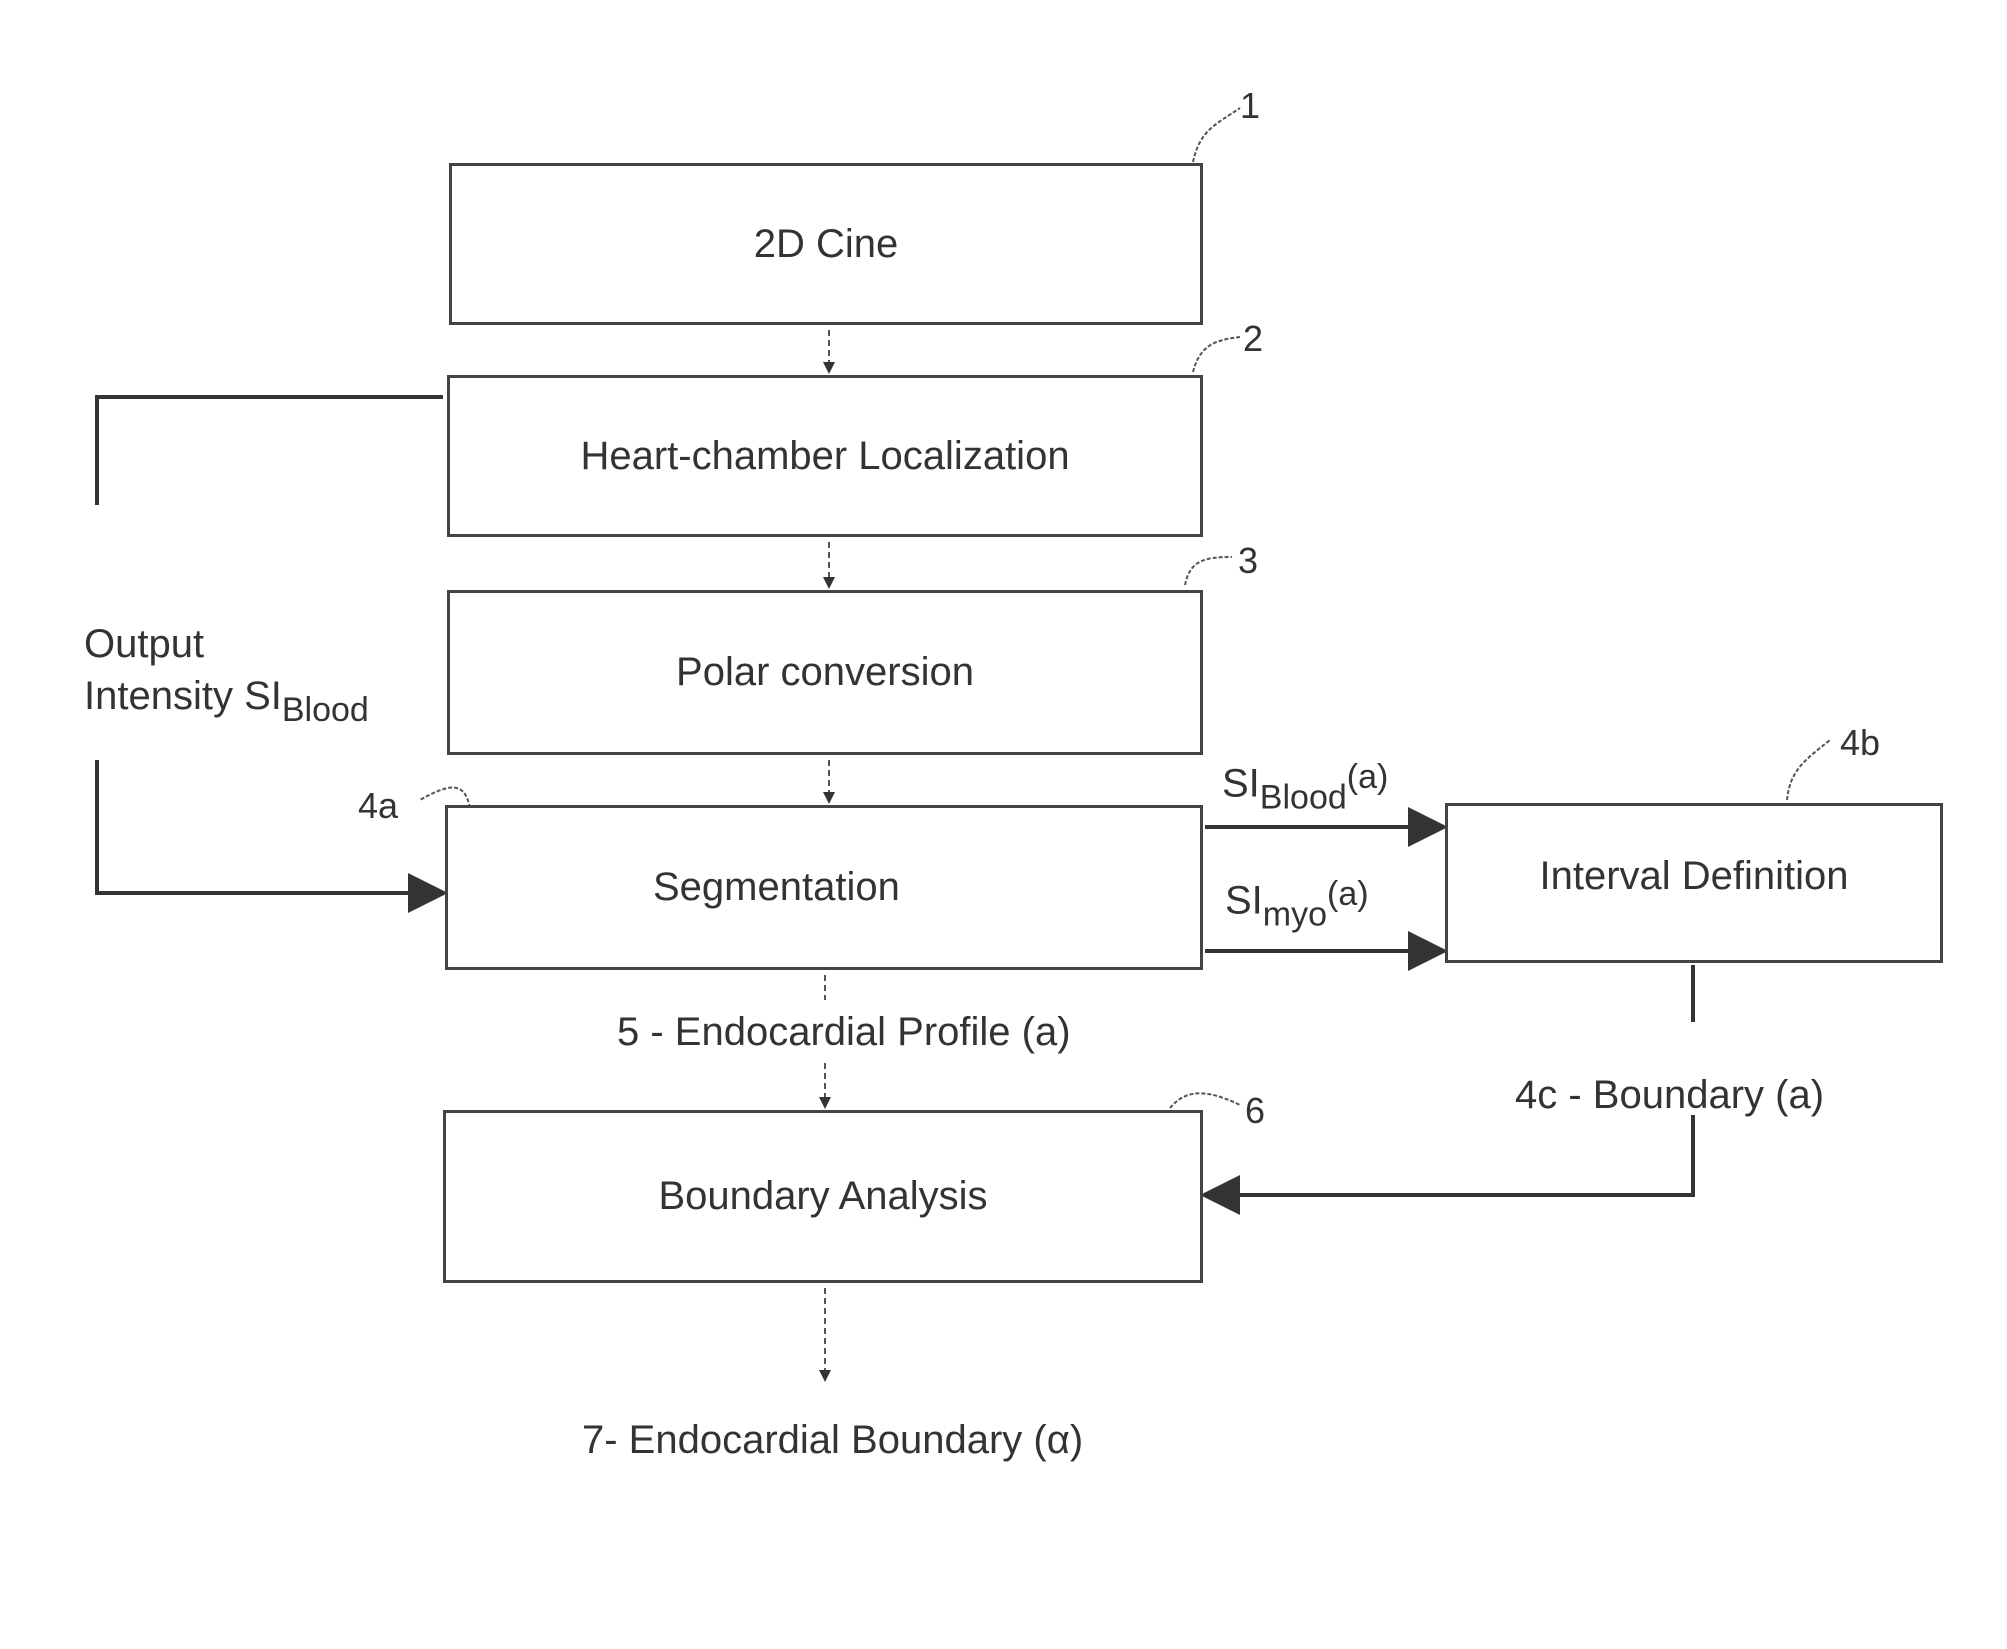 The width and height of the screenshot is (2007, 1649). I want to click on si-blood-sub: Blood, so click(1303, 797).